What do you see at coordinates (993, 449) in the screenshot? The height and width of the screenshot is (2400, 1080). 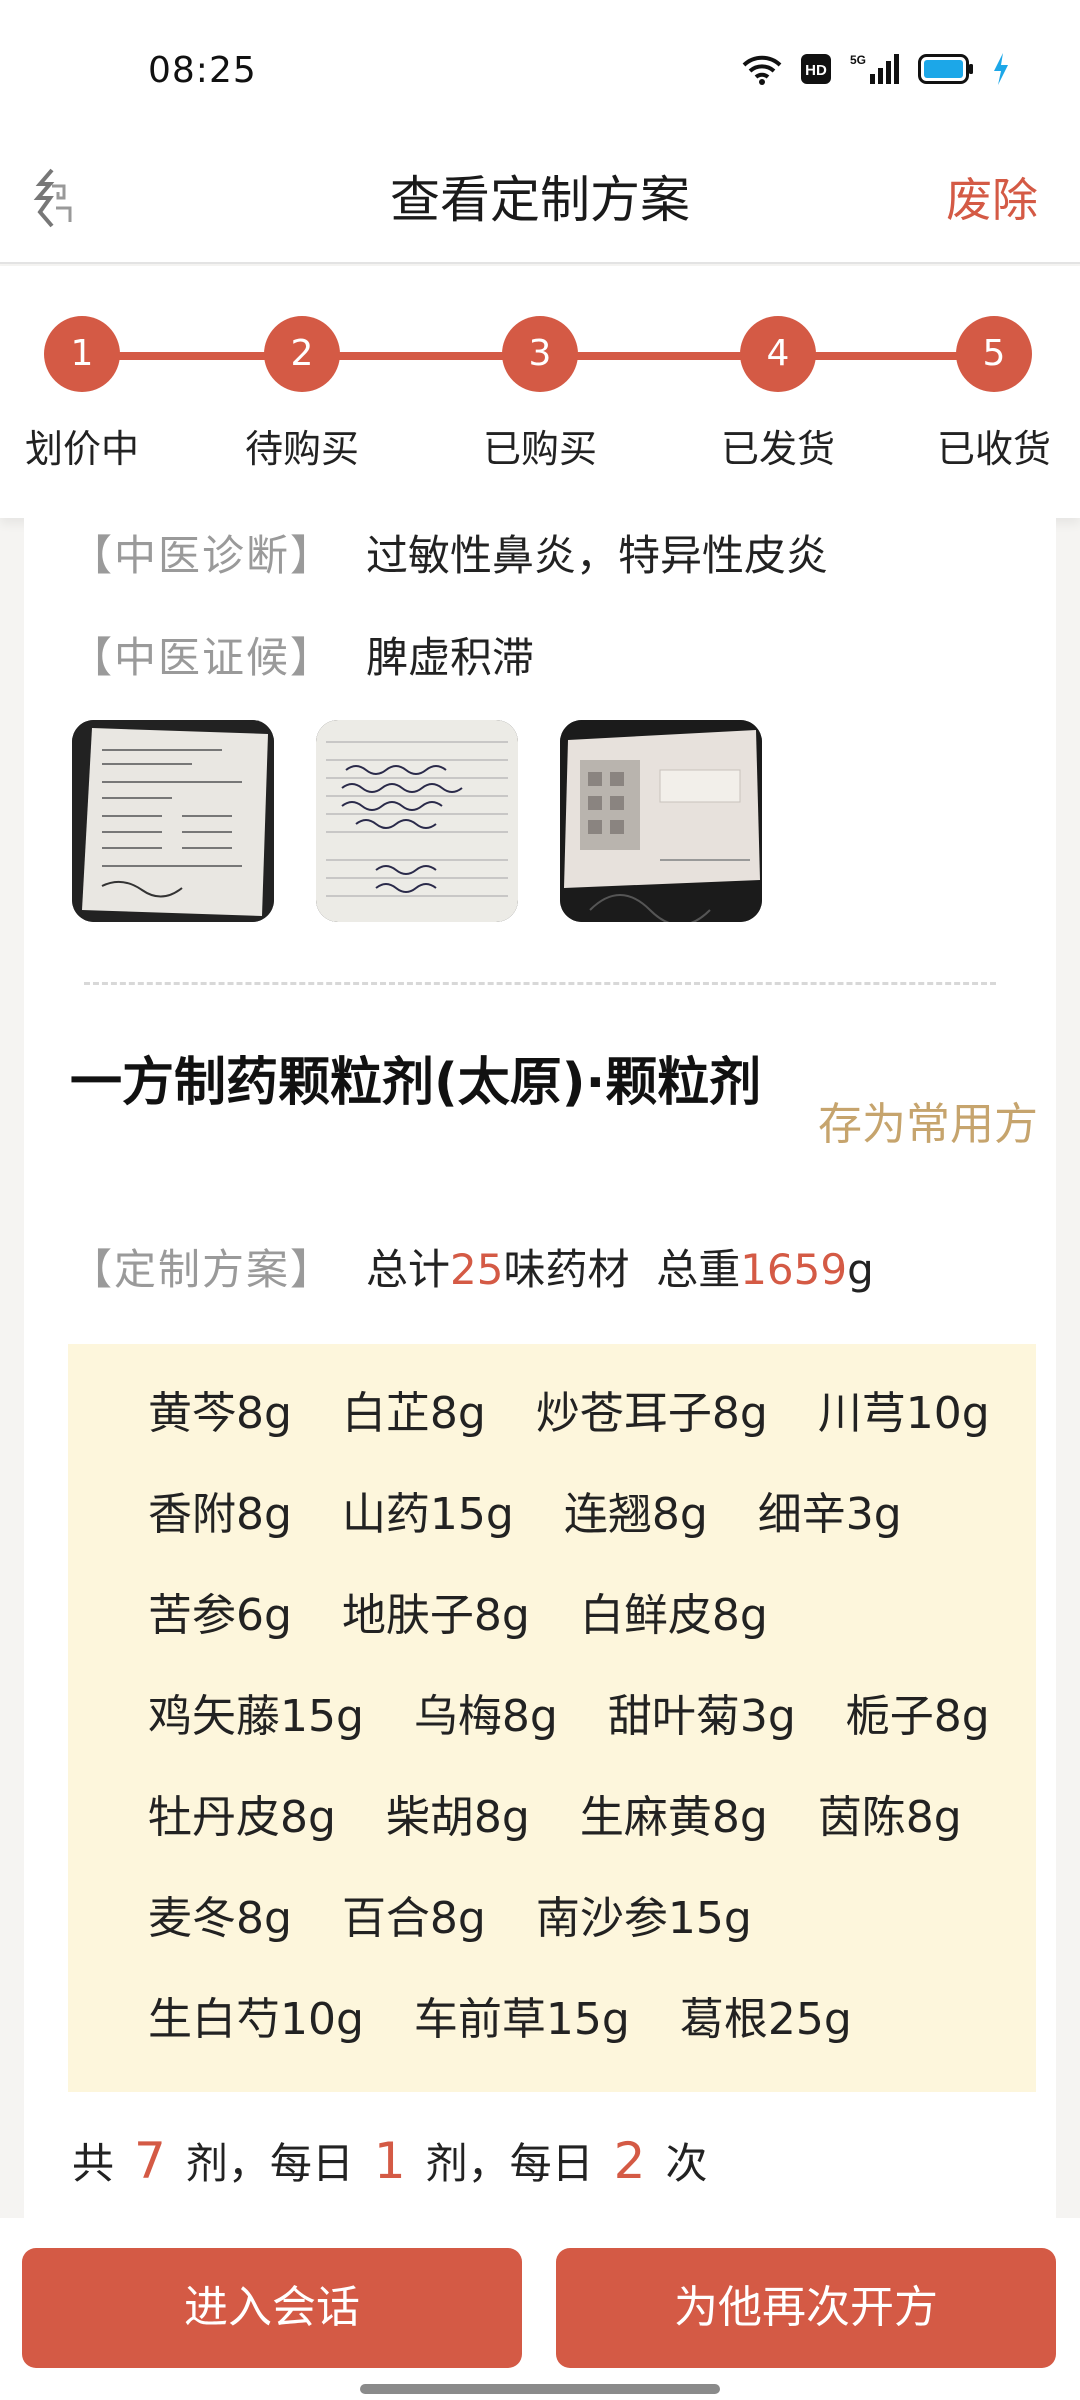 I see `step-label: 已收货` at bounding box center [993, 449].